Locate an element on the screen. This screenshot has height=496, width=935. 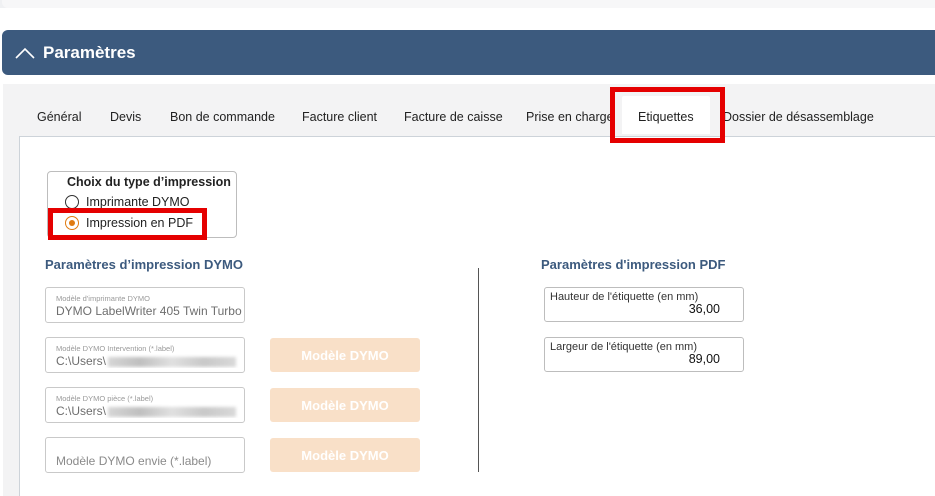
intervention-model-label: Modèle DYMO Intervention (*.label) is located at coordinates (115, 348).